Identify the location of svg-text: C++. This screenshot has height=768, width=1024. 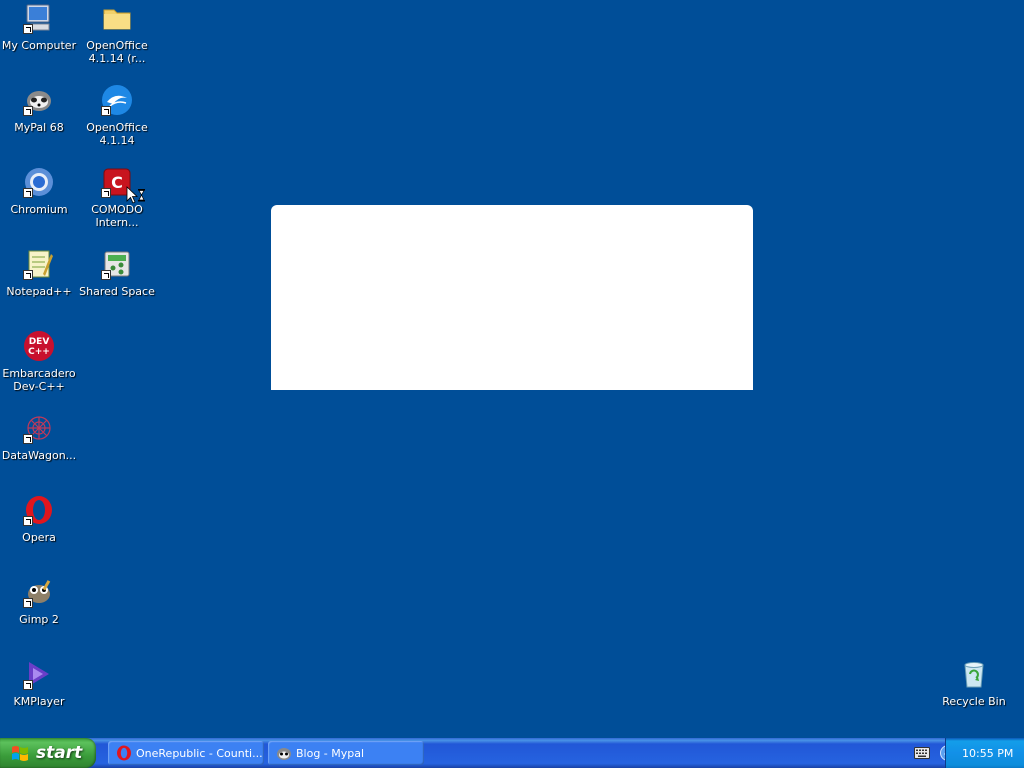
(39, 352).